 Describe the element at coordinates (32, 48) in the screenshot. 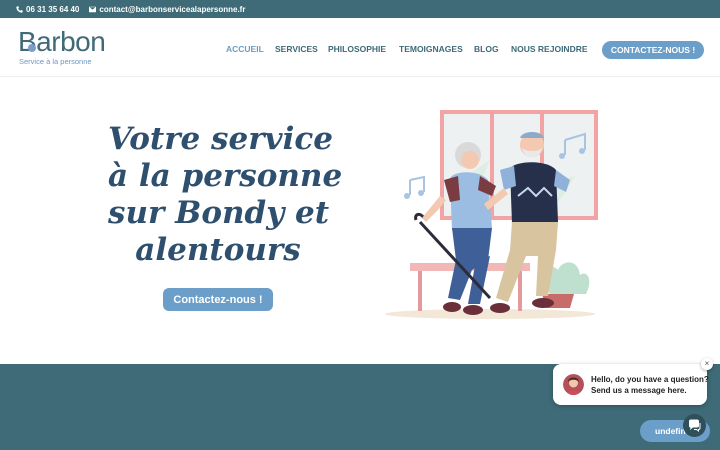

I see `logo-dot` at that location.